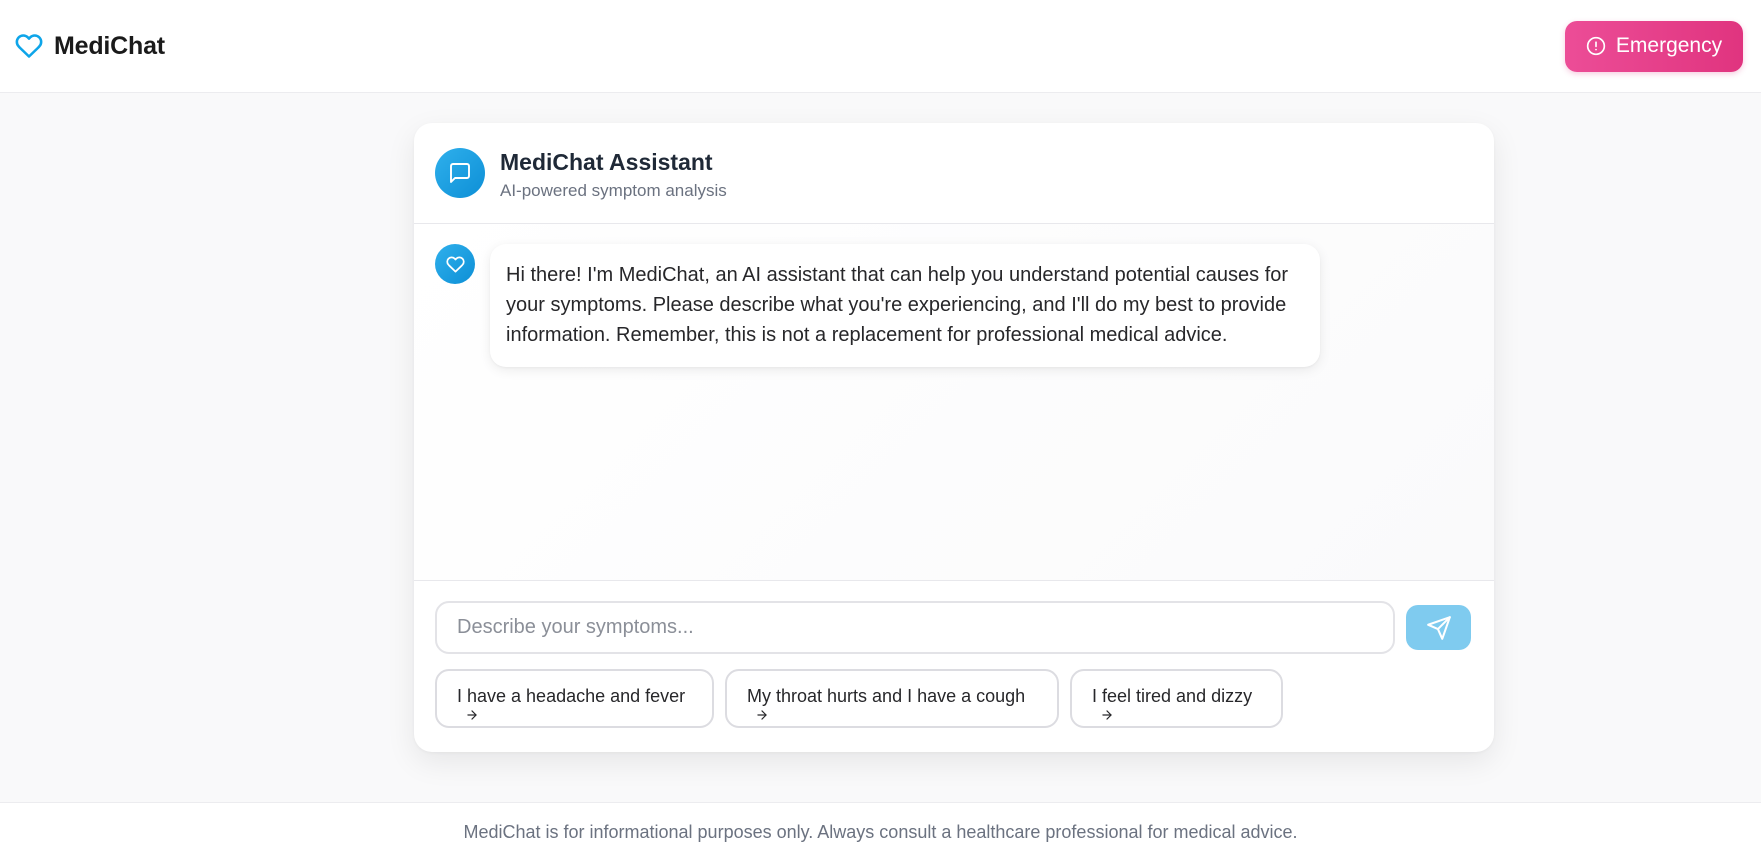 This screenshot has width=1761, height=865. I want to click on send-button, so click(1438, 627).